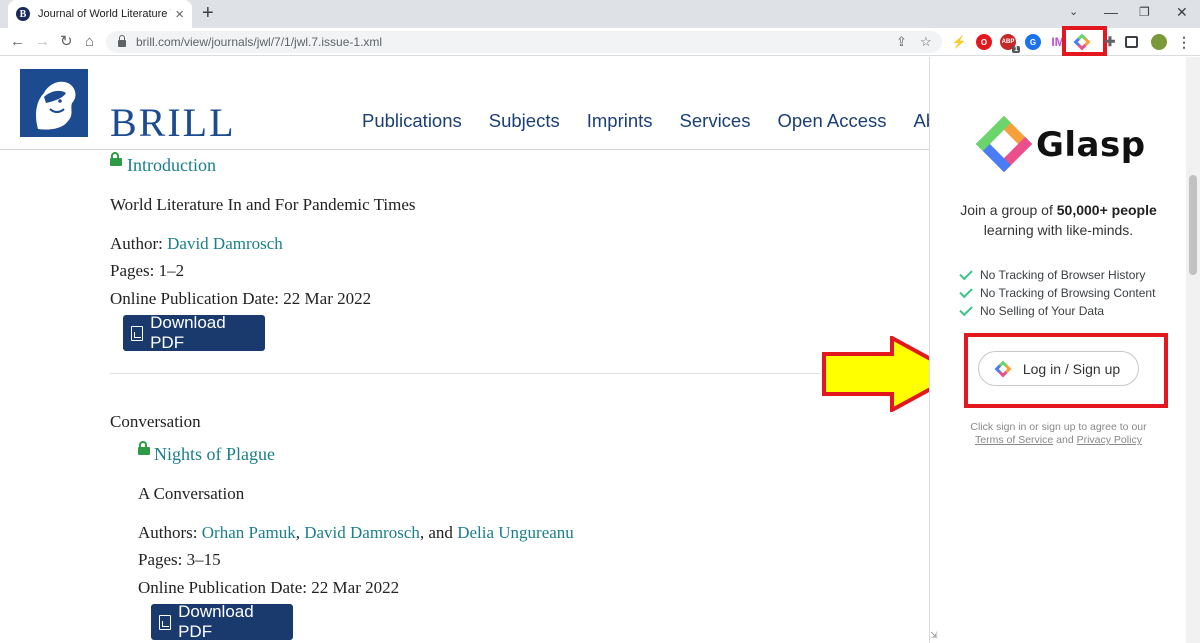  What do you see at coordinates (1084, 41) in the screenshot?
I see `highlight-box-extension` at bounding box center [1084, 41].